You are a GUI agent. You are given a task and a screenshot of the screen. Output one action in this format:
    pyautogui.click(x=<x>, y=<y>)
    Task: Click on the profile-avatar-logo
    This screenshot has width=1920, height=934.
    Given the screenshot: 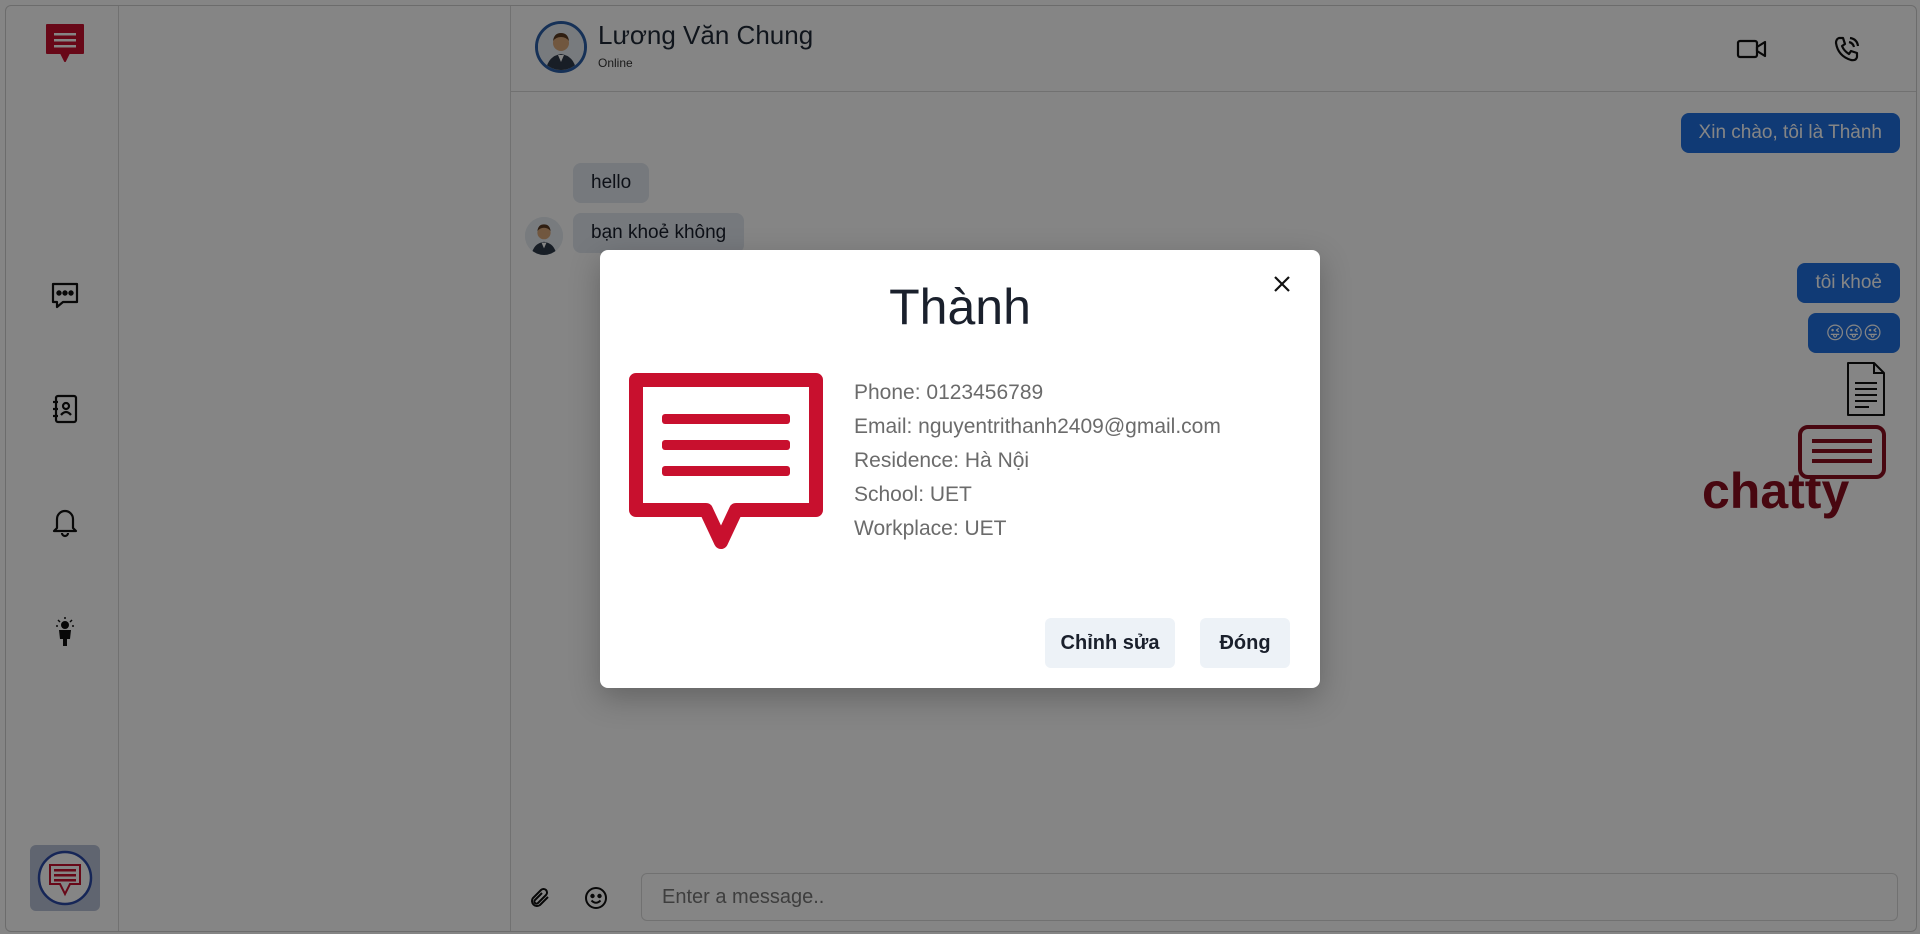 What is the action you would take?
    pyautogui.click(x=726, y=460)
    